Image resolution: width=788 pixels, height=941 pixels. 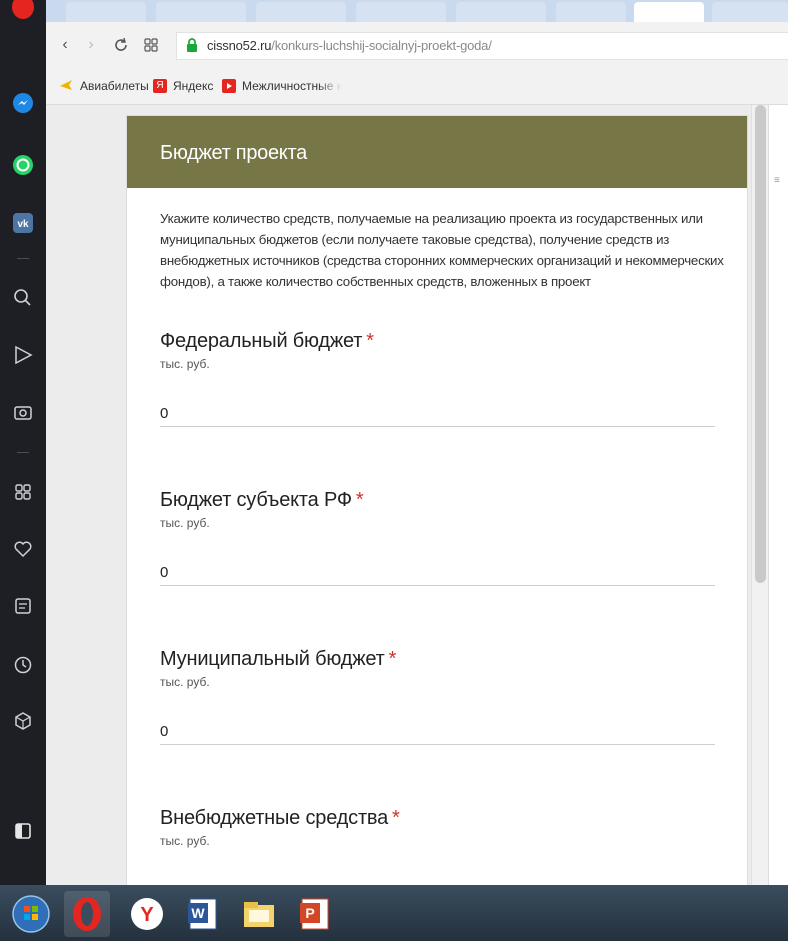 I want to click on opera-icon, so click(x=87, y=914).